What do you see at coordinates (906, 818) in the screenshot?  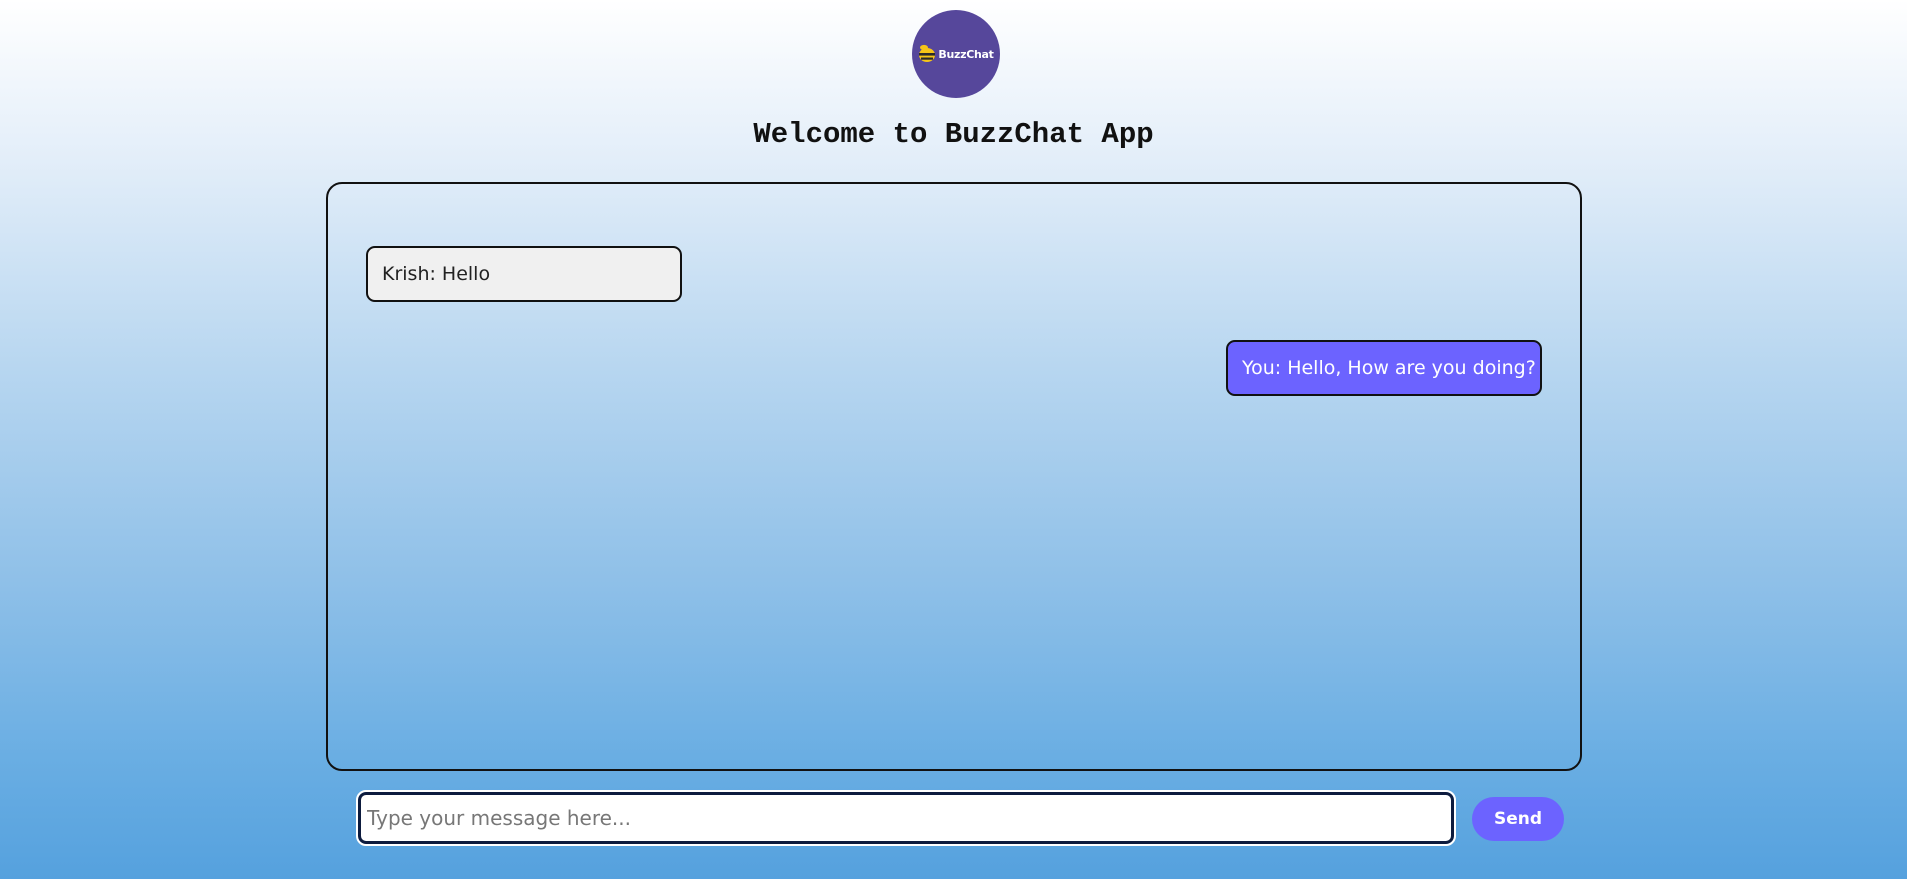 I see `message-input` at bounding box center [906, 818].